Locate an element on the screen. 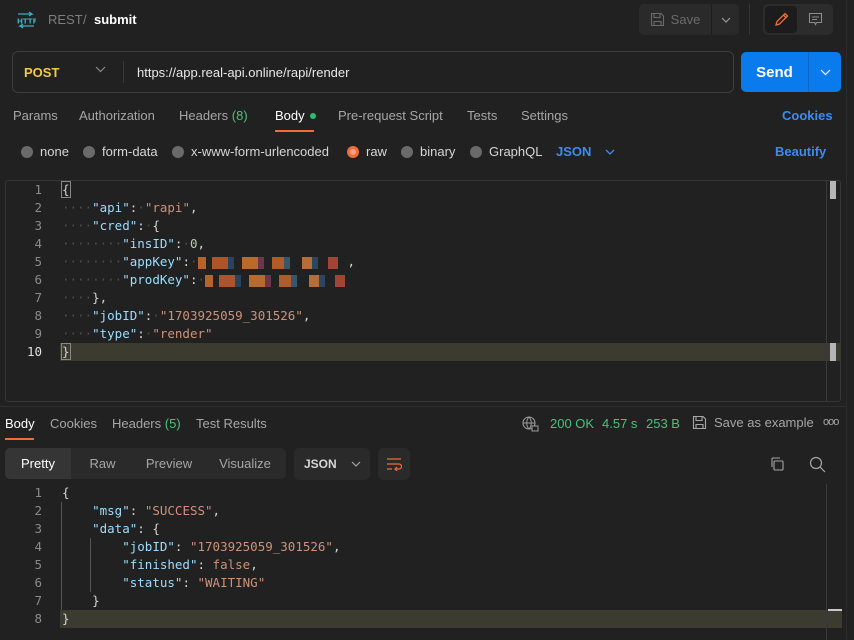  code-line: 10} is located at coordinates (48, 351).